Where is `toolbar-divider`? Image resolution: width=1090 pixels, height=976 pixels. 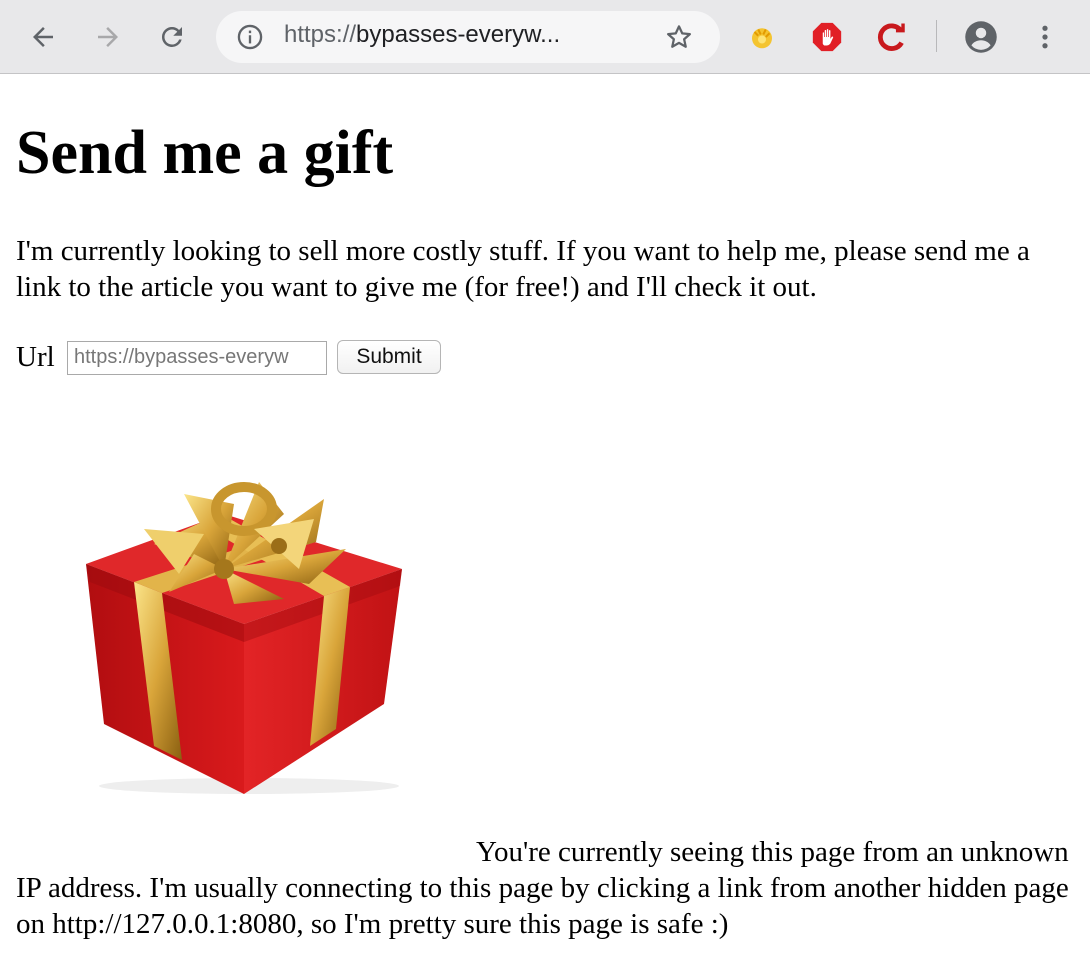
toolbar-divider is located at coordinates (936, 36).